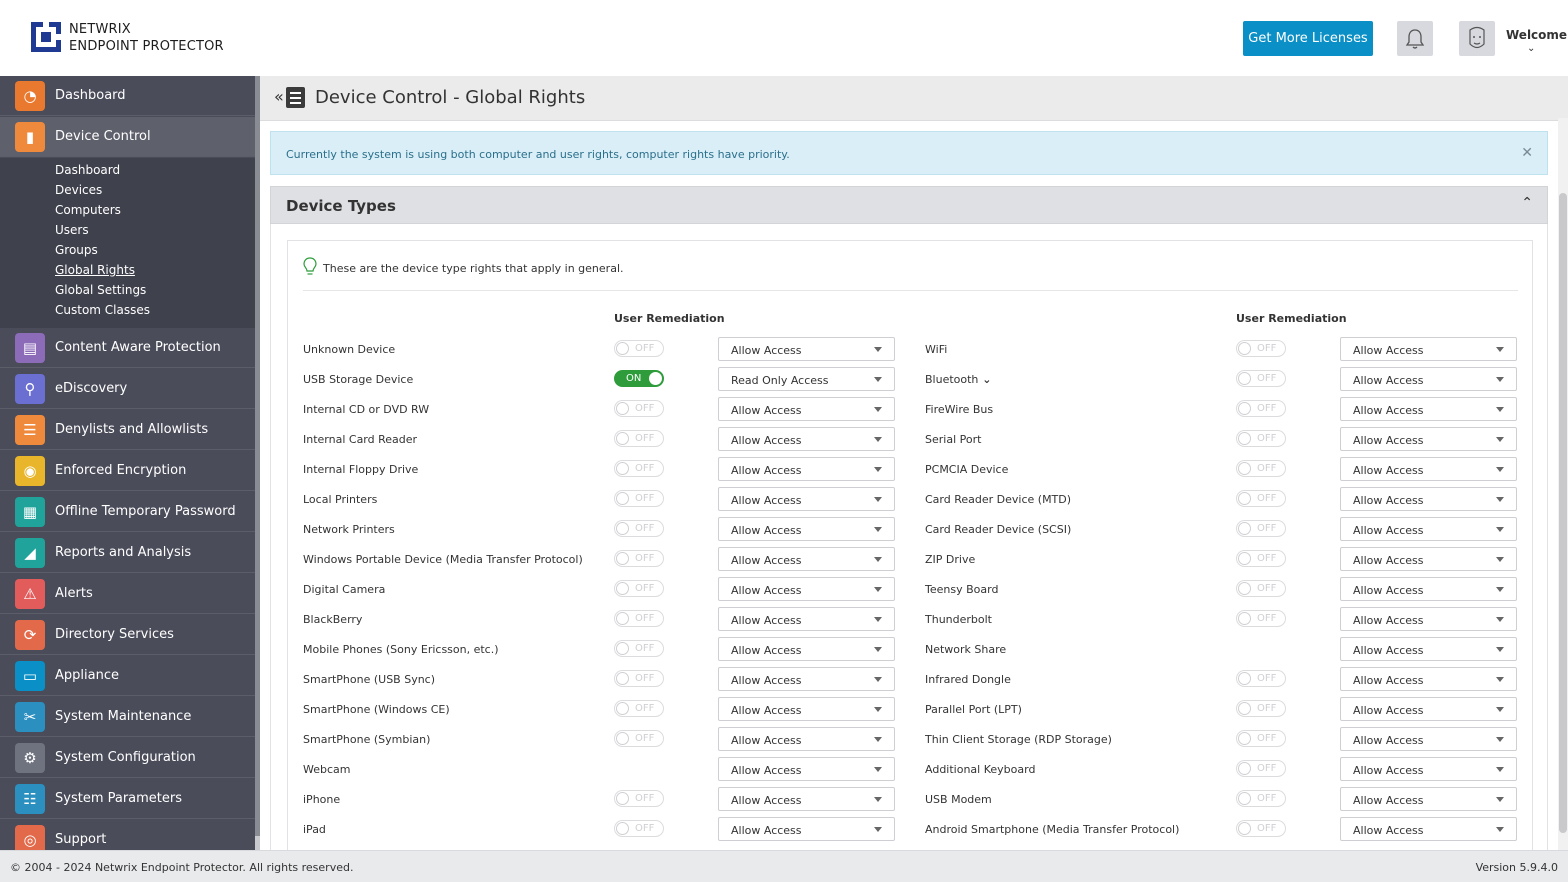  What do you see at coordinates (127, 553) in the screenshot?
I see `sidebar-item-reports-and-analysis: ◢ Reports and Analysis` at bounding box center [127, 553].